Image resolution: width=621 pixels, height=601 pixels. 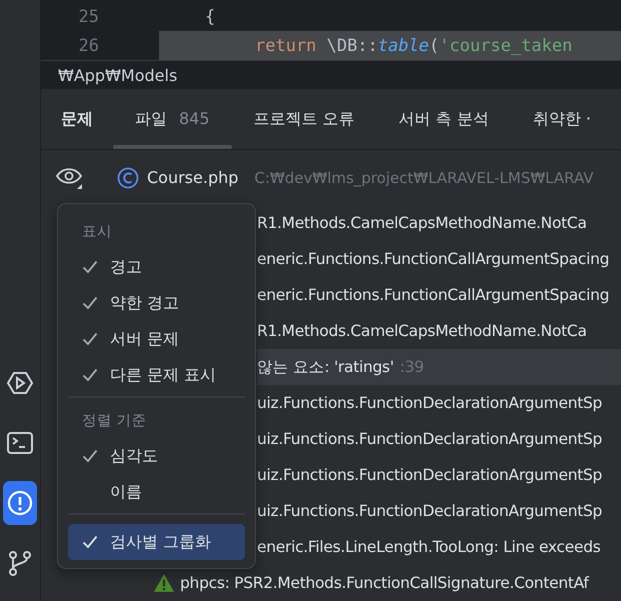 What do you see at coordinates (156, 456) in the screenshot?
I see `menu-item: 심각도` at bounding box center [156, 456].